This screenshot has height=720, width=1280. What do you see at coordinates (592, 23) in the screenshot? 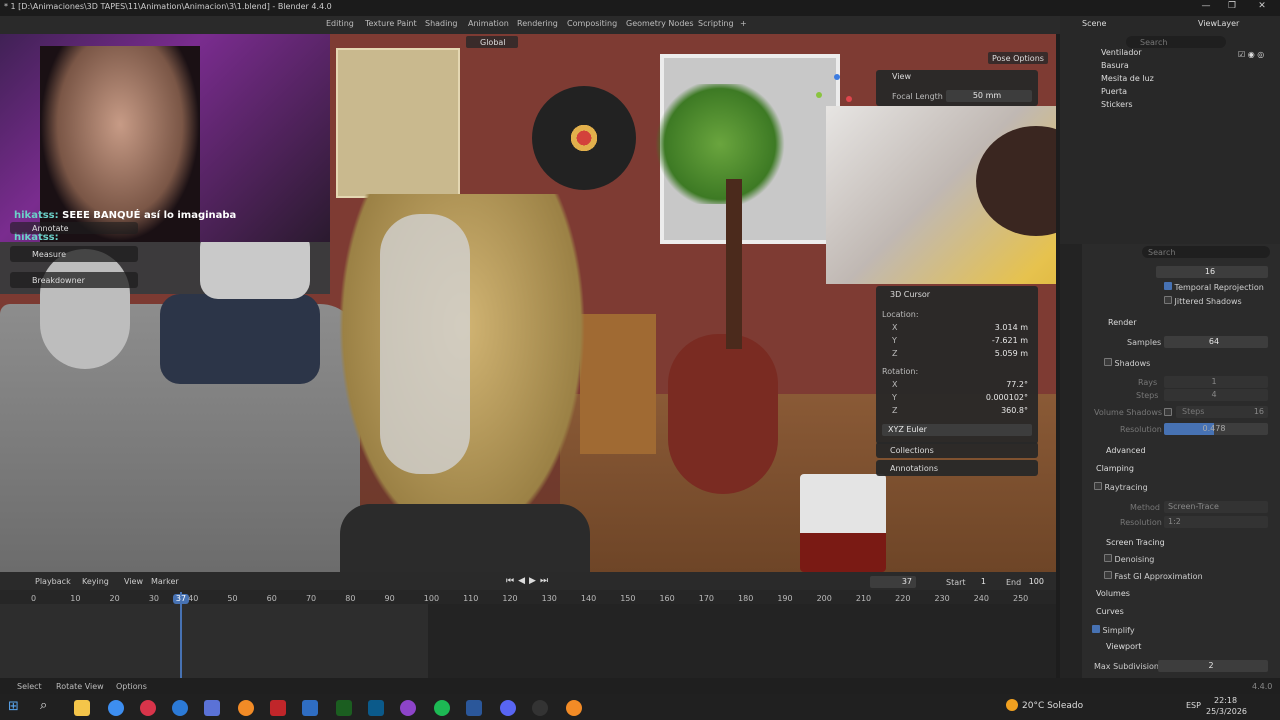
I see `tab-compositing: Compositing` at bounding box center [592, 23].